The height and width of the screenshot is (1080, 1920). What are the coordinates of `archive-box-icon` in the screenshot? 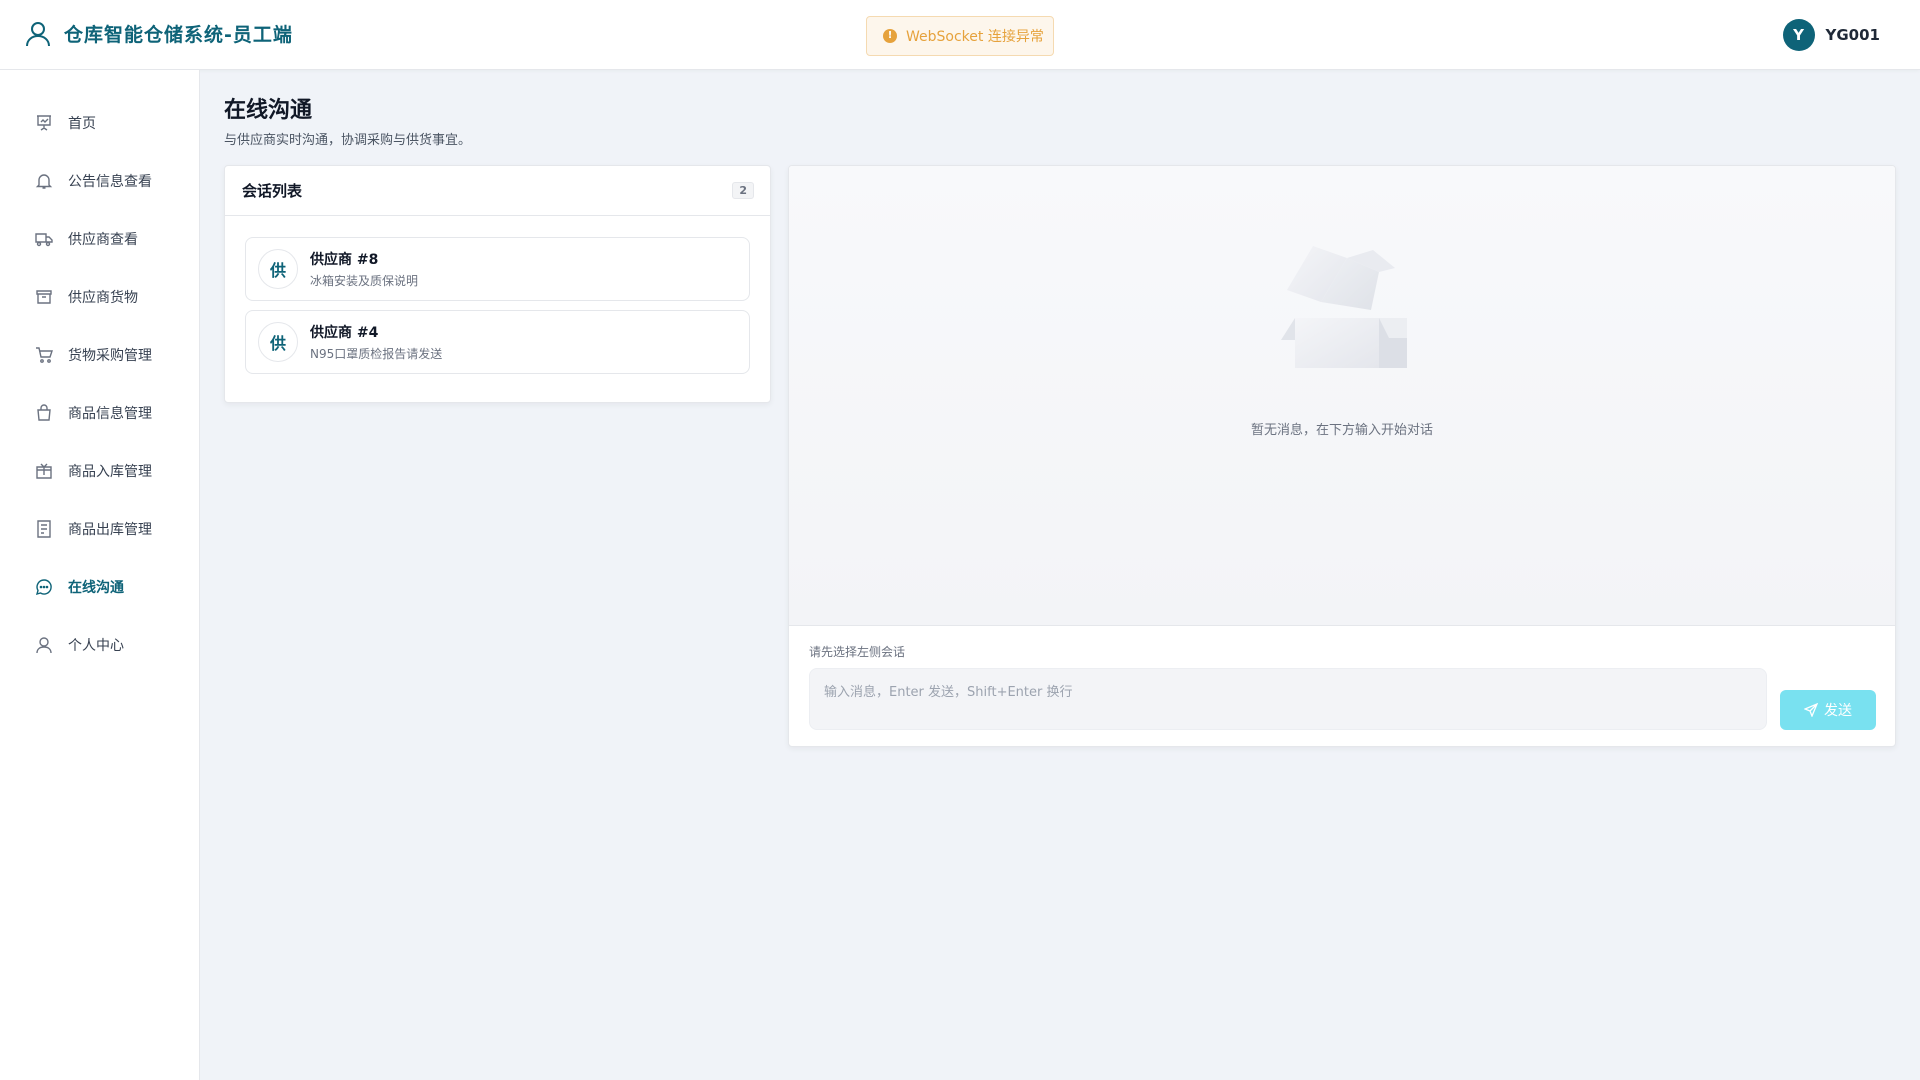 It's located at (44, 297).